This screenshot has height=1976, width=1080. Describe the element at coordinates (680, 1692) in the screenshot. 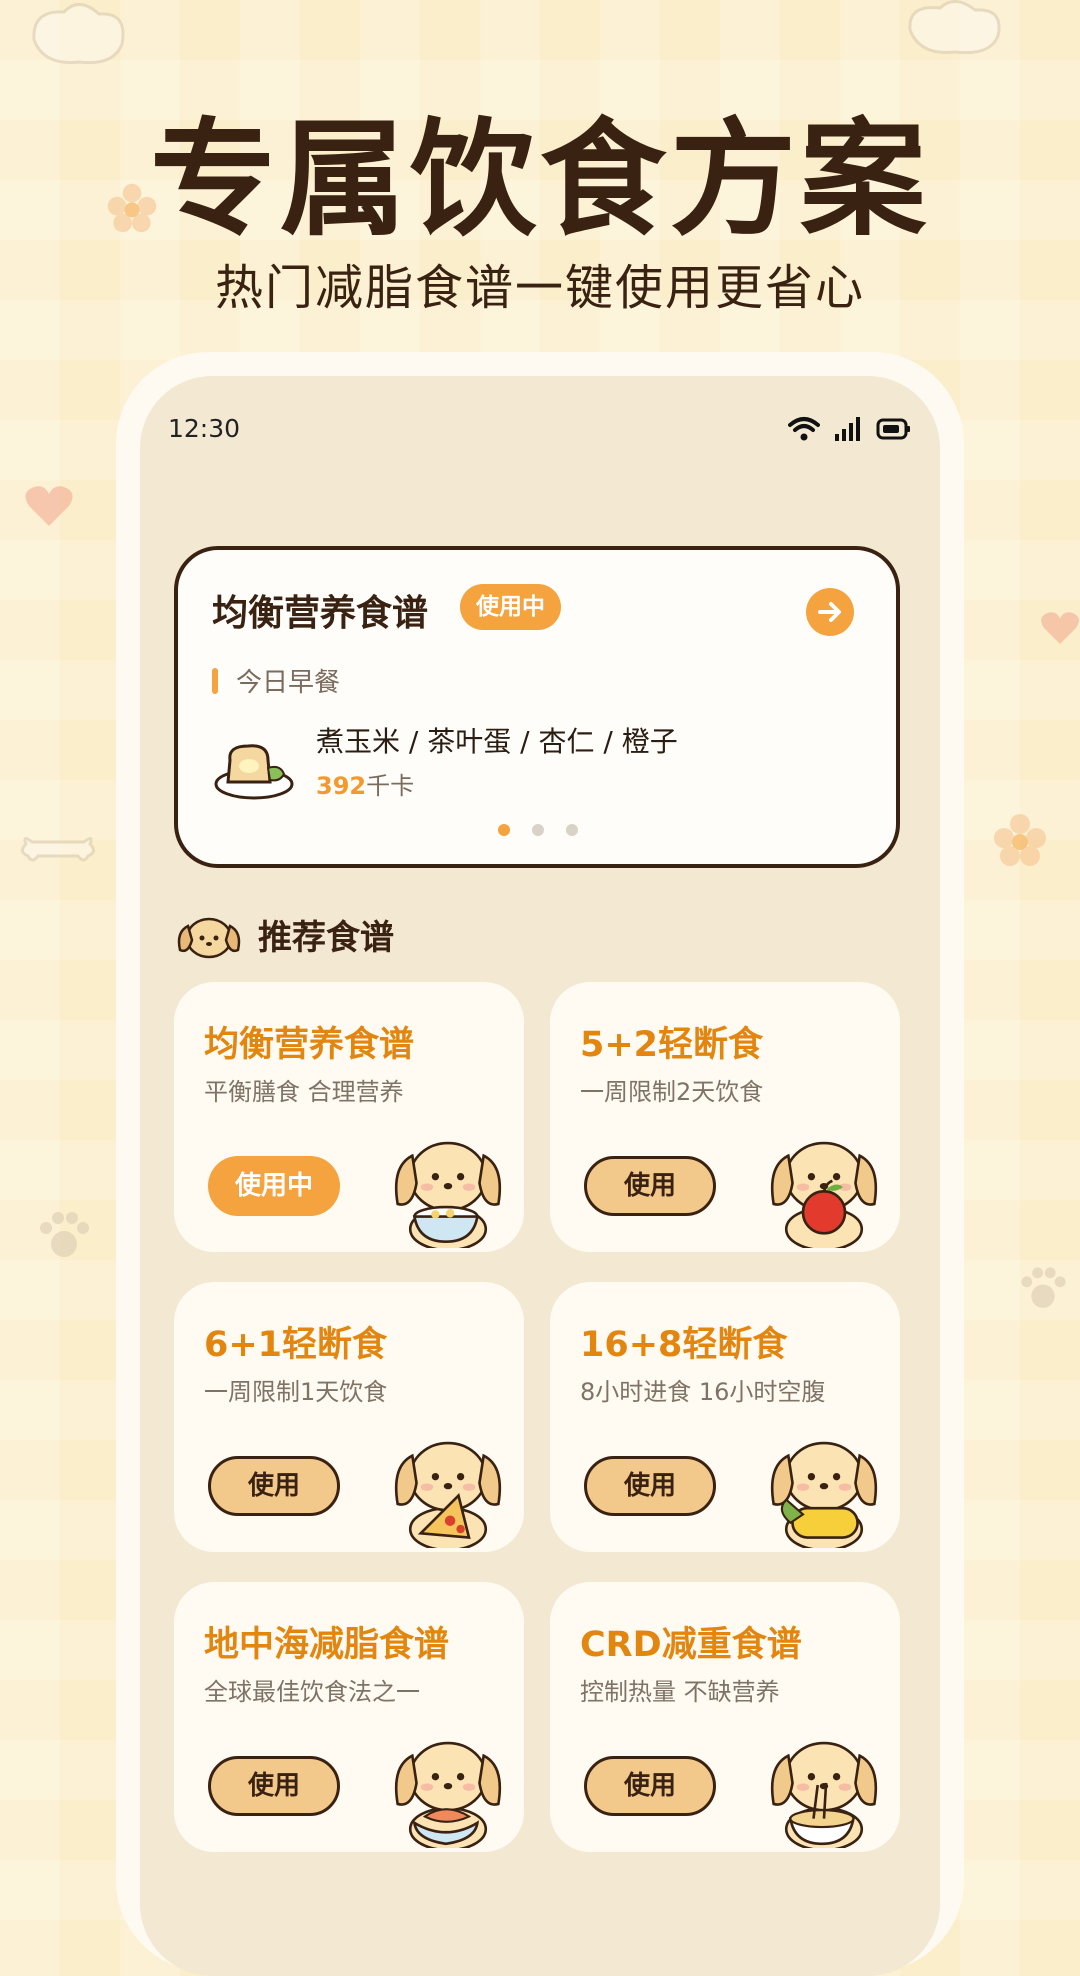

I see `recipe-desc: 控制热量 不缺营养` at that location.